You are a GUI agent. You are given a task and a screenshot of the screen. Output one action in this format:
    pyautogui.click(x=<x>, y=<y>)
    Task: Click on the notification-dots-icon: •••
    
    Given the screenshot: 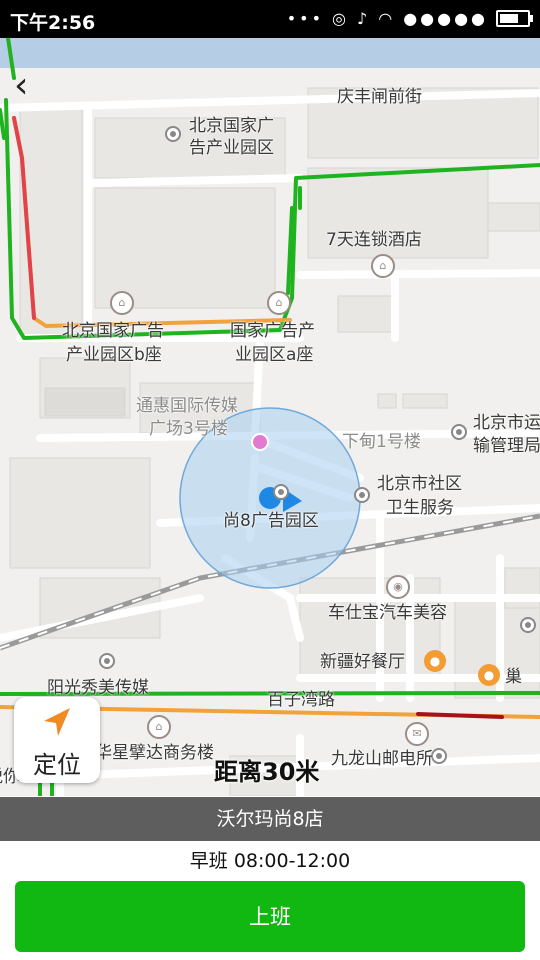 What is the action you would take?
    pyautogui.click(x=305, y=18)
    